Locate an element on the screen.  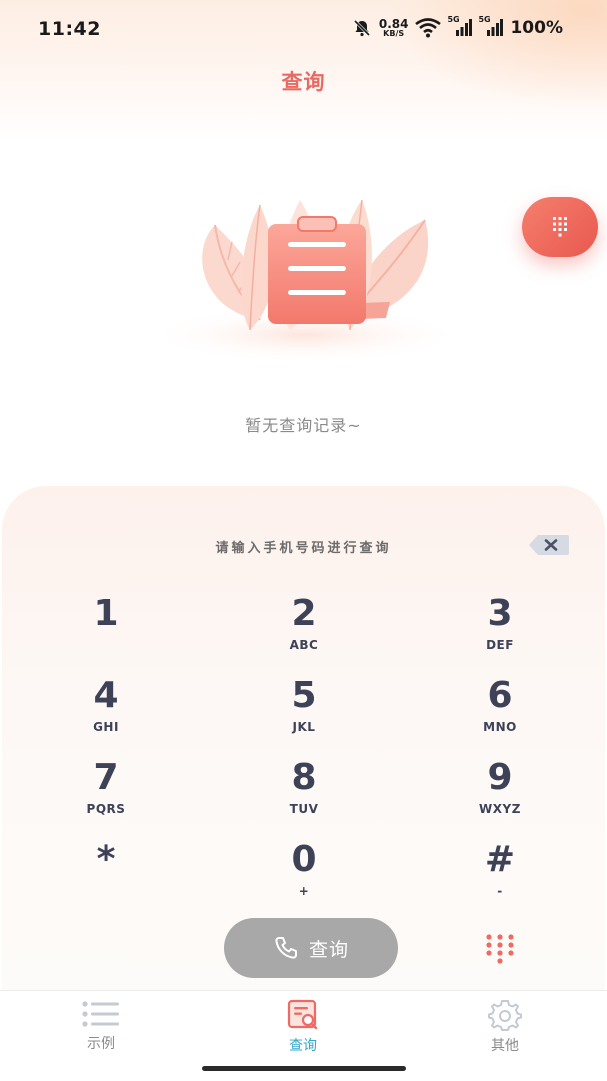
key-star: * is located at coordinates (106, 877).